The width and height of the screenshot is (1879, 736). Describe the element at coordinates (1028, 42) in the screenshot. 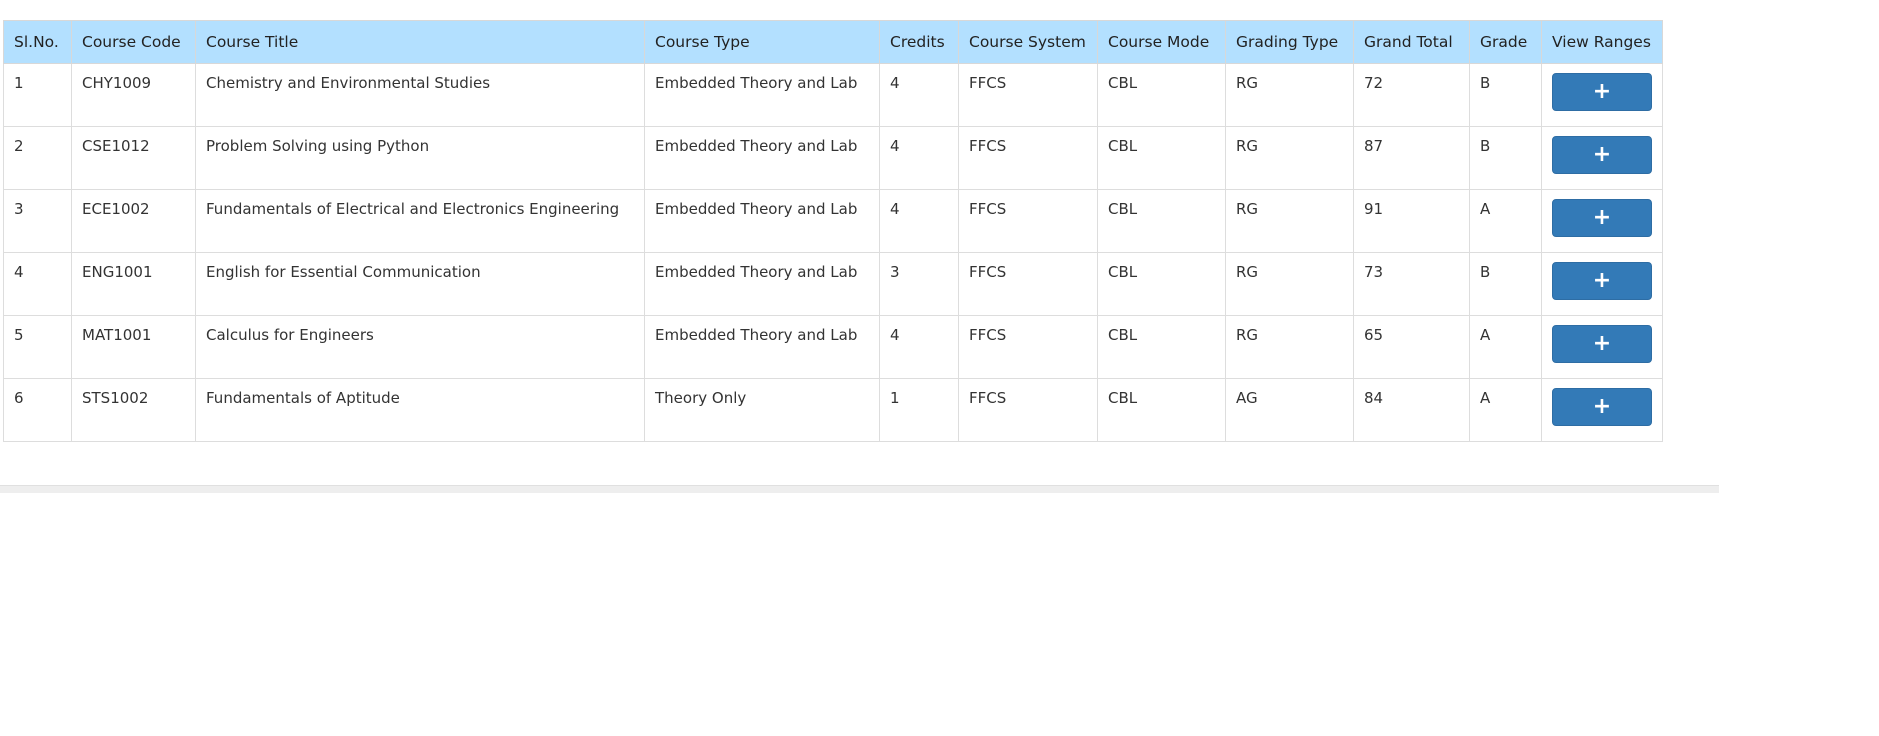

I see `header-course-system: Course System` at that location.